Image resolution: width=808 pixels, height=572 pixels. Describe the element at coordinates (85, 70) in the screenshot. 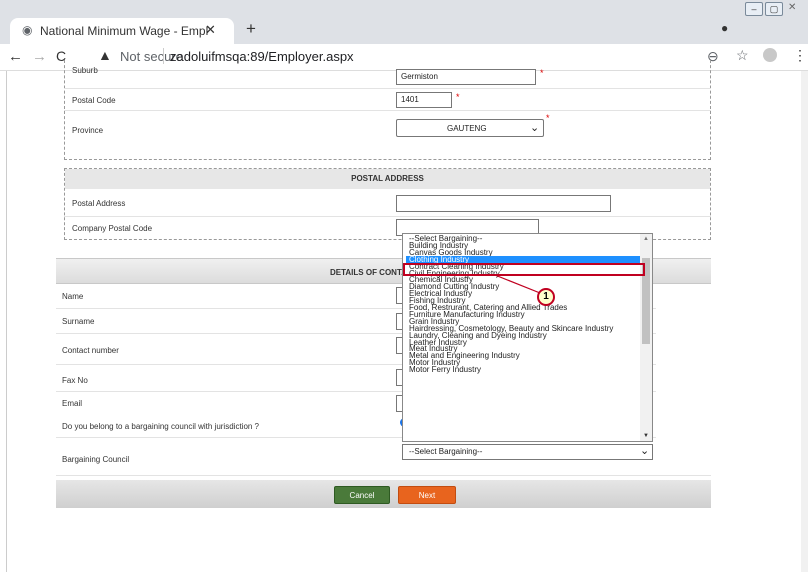

I see `suburb-label: Suburb` at that location.